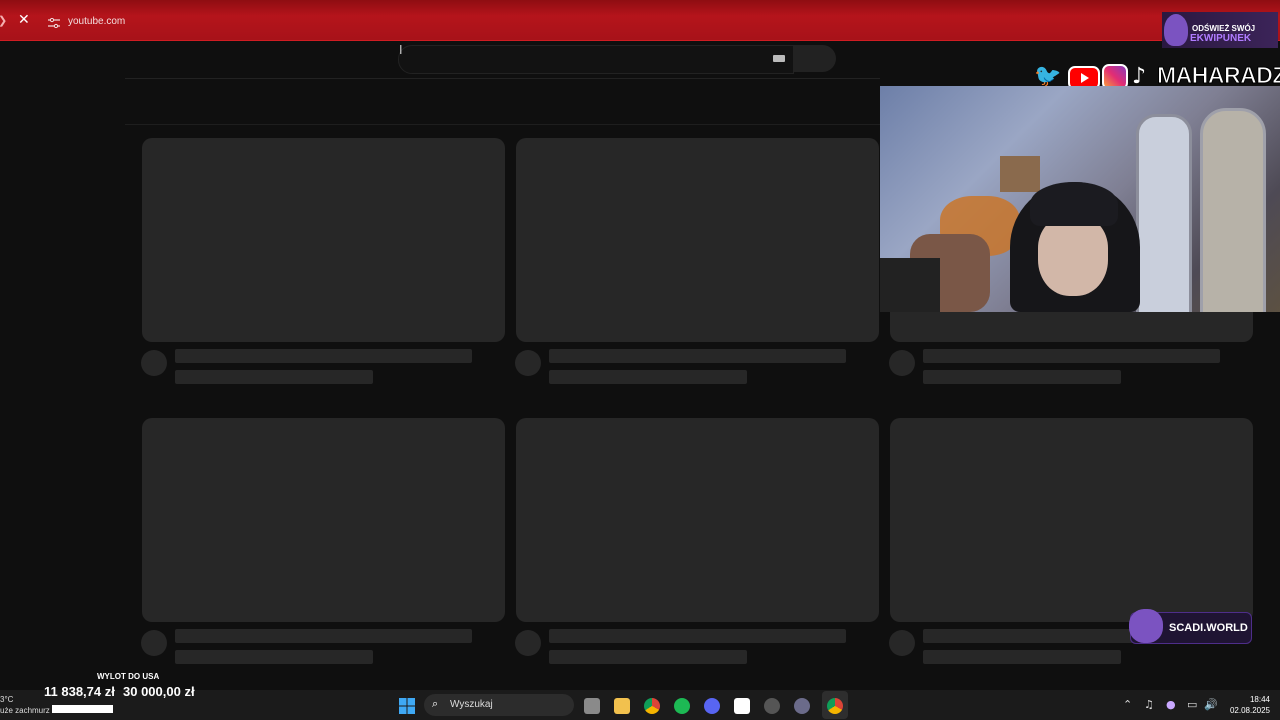 Image resolution: width=1280 pixels, height=720 pixels. Describe the element at coordinates (772, 706) in the screenshot. I see `obs-icon` at that location.